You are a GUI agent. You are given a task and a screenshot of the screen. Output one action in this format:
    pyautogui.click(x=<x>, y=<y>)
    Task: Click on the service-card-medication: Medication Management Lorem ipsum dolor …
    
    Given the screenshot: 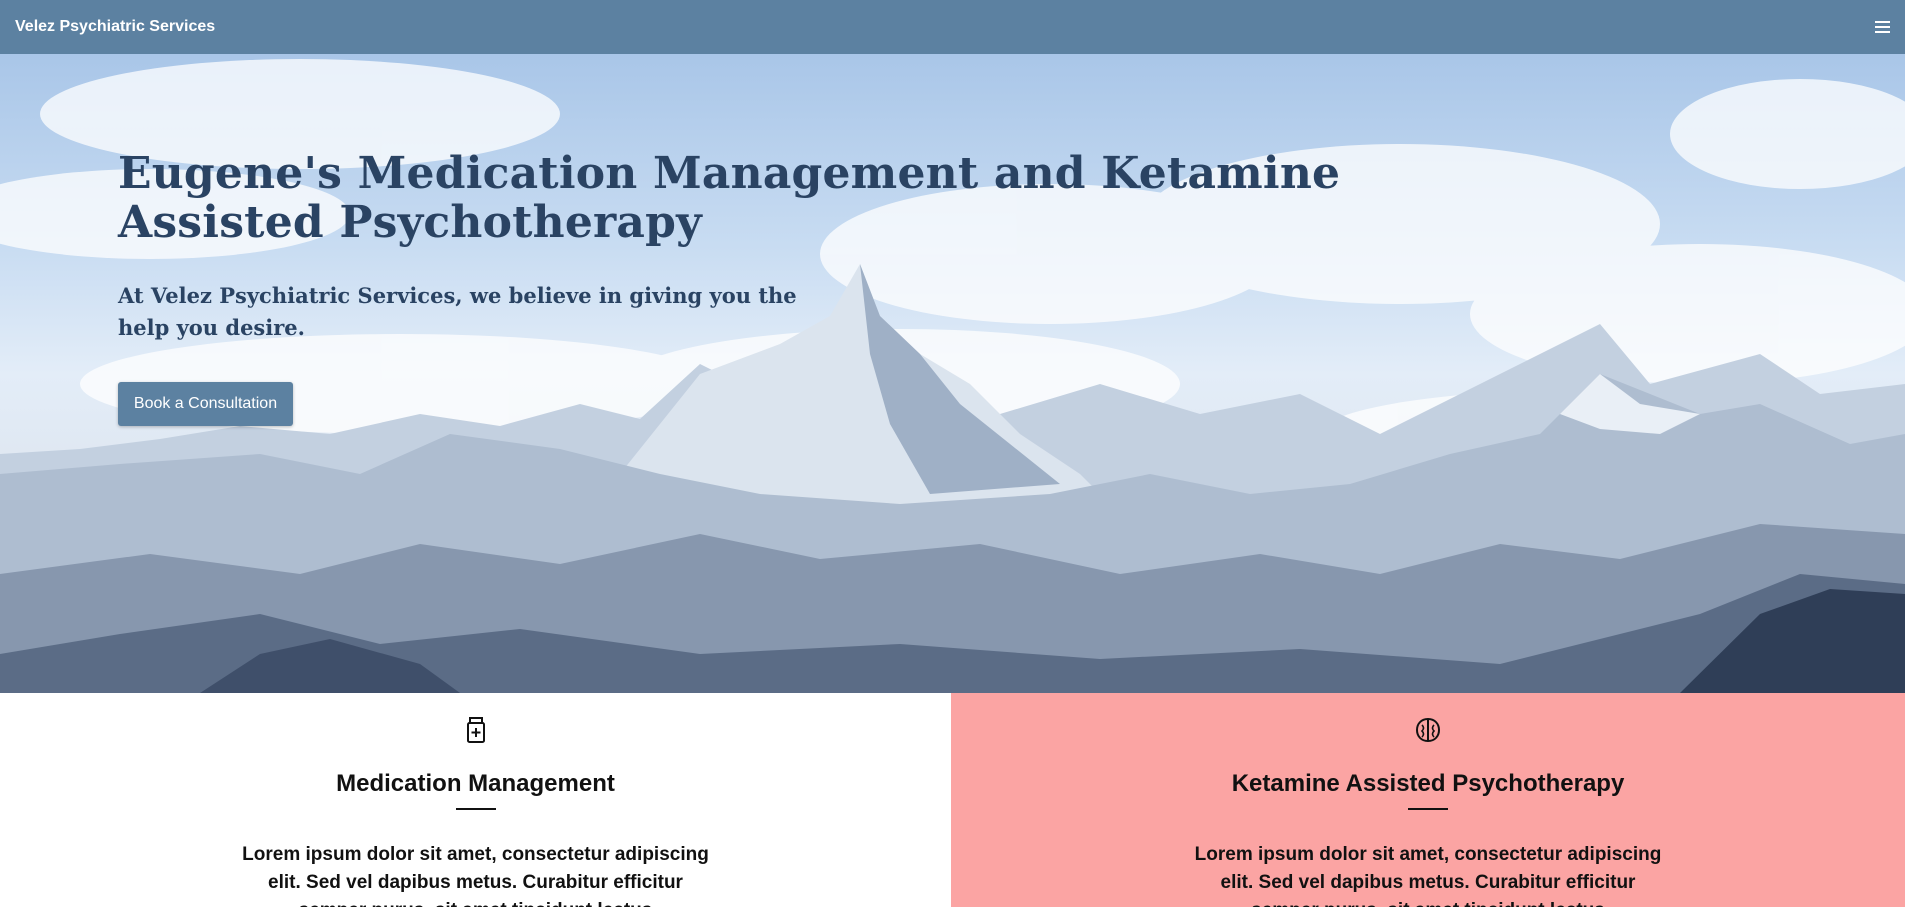 What is the action you would take?
    pyautogui.click(x=475, y=800)
    